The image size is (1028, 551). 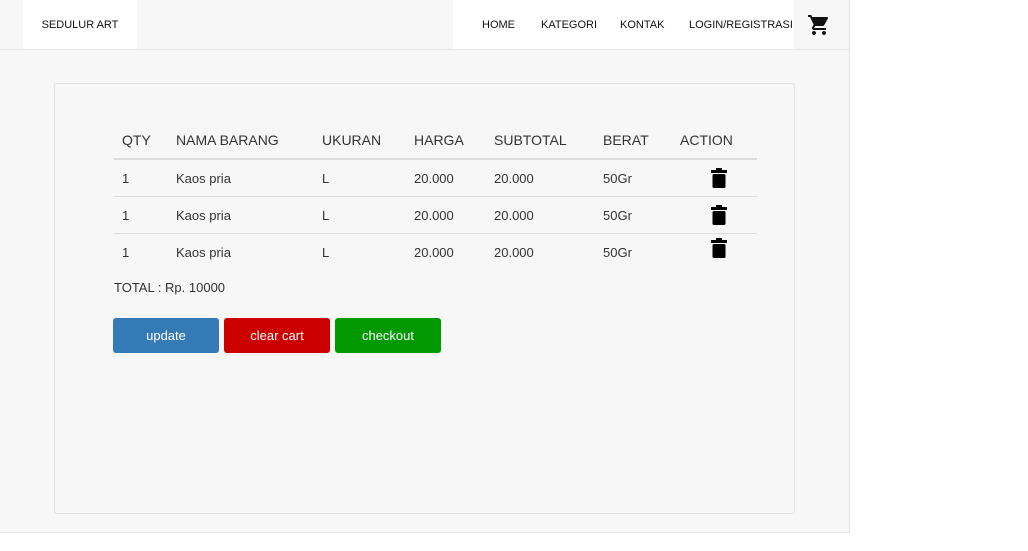 What do you see at coordinates (277, 335) in the screenshot?
I see `clear-cart-button: clear cart` at bounding box center [277, 335].